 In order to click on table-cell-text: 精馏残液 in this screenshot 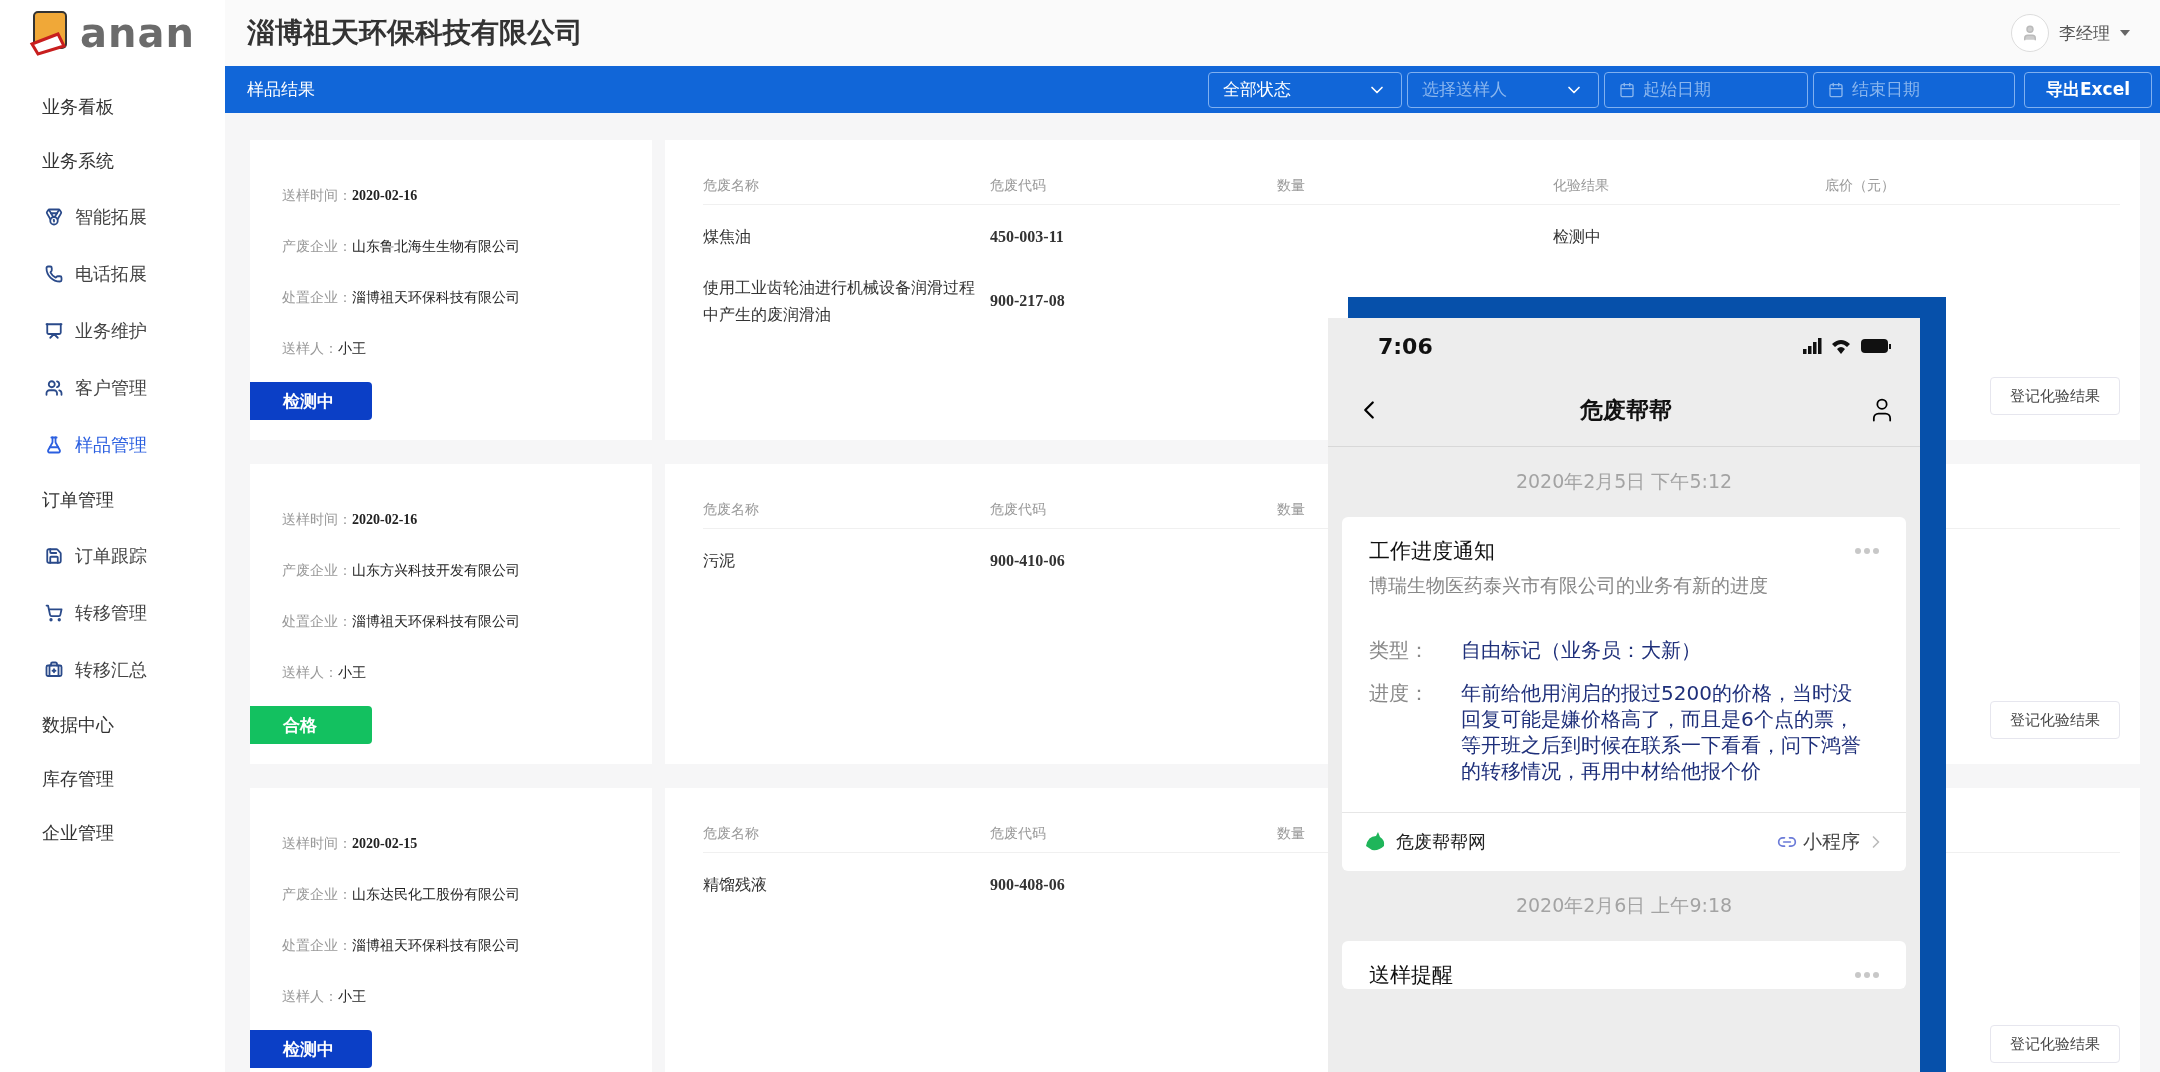, I will do `click(735, 885)`.